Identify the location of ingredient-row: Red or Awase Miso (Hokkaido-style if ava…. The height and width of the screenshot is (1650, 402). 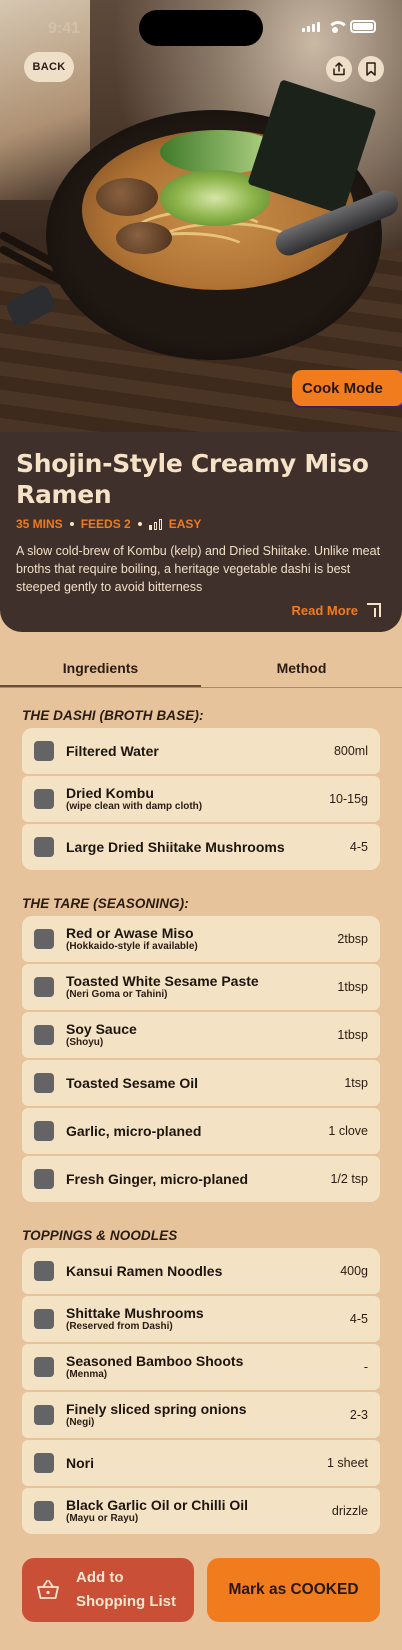
(201, 939).